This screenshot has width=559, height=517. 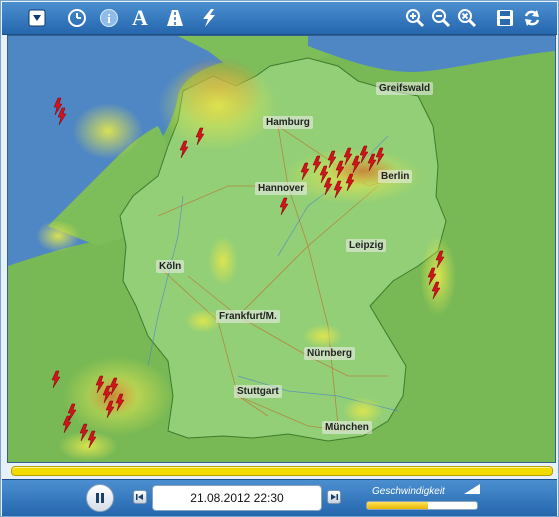 I want to click on speed-slider-fill, so click(x=397, y=505).